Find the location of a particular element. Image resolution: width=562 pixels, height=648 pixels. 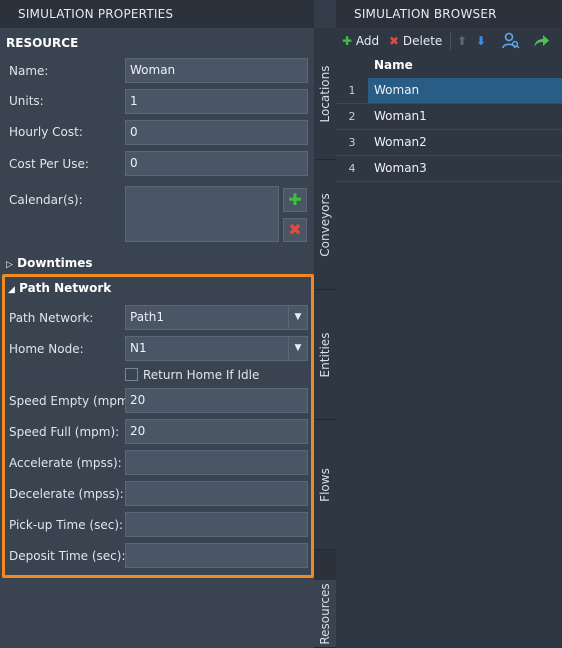

browser-row: 1 Woman is located at coordinates (449, 91).